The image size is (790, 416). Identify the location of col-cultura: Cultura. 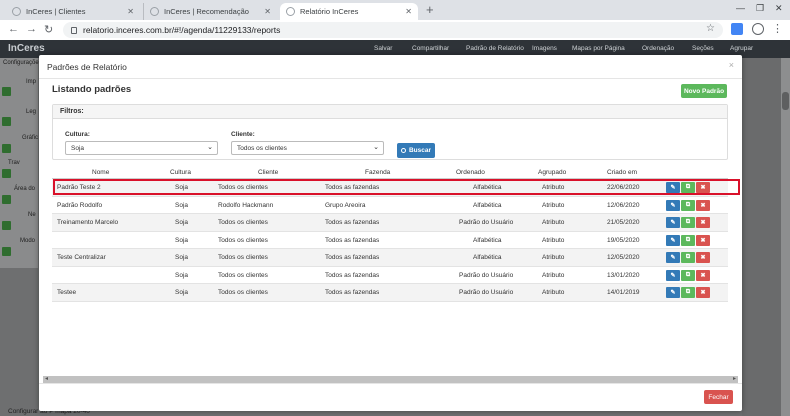
(180, 172).